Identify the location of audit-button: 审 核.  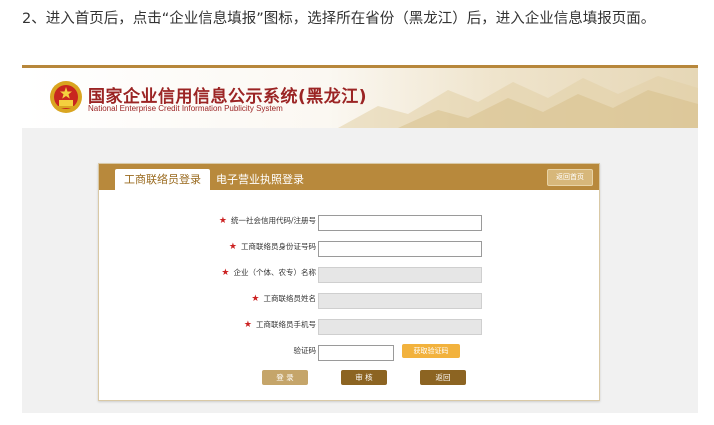
(364, 377).